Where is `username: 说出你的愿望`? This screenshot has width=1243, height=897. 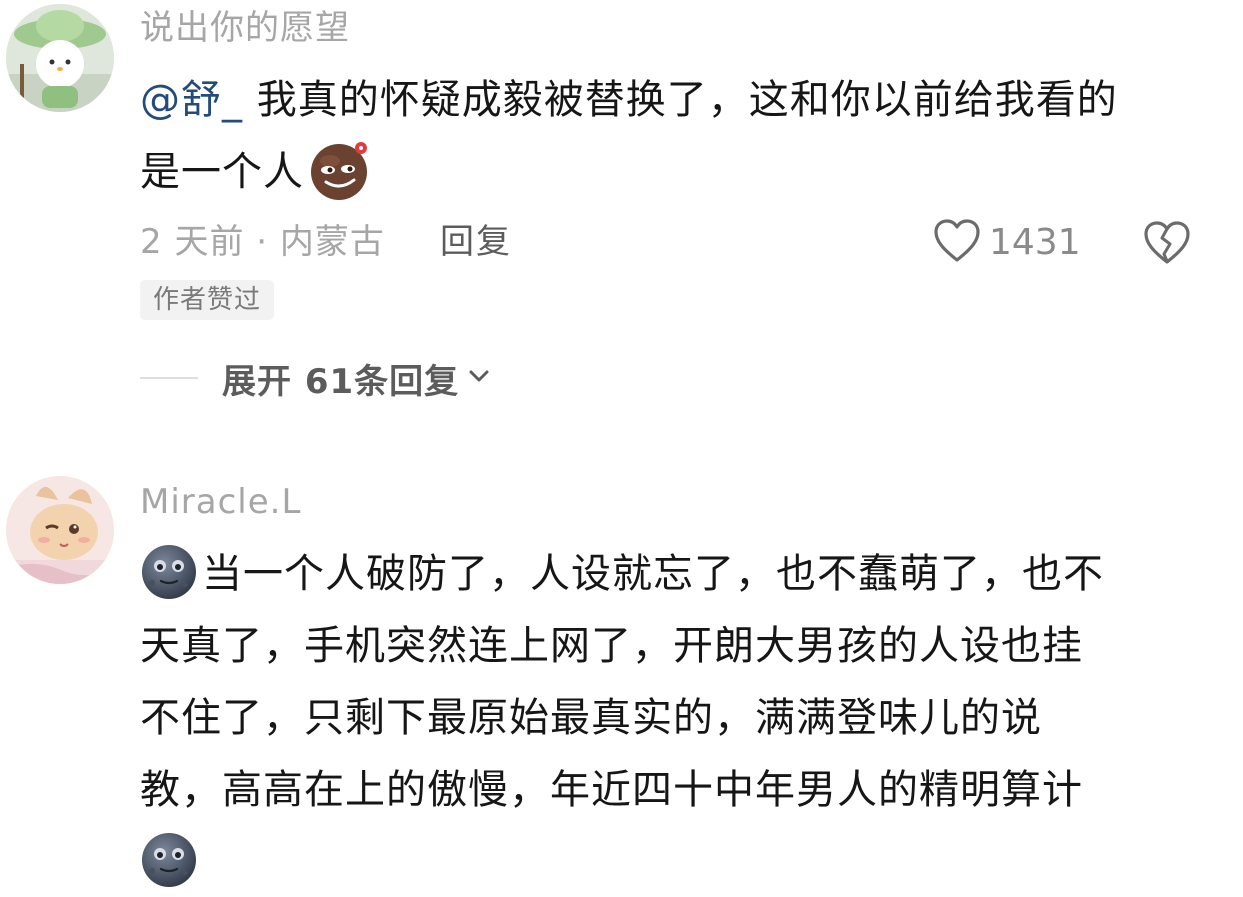 username: 说出你的愿望 is located at coordinates (245, 28).